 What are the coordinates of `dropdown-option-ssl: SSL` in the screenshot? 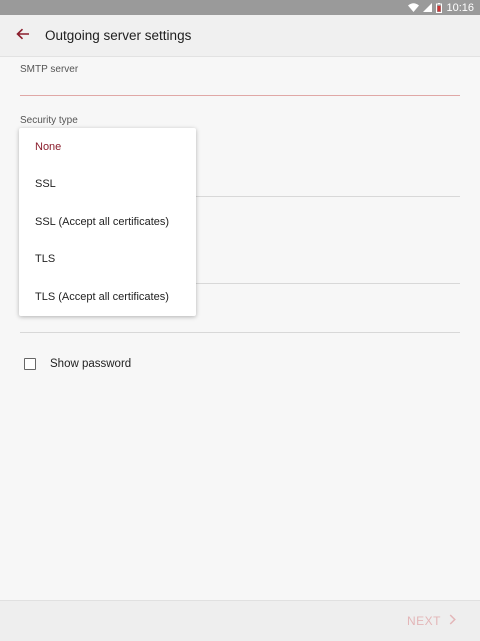 It's located at (107, 185).